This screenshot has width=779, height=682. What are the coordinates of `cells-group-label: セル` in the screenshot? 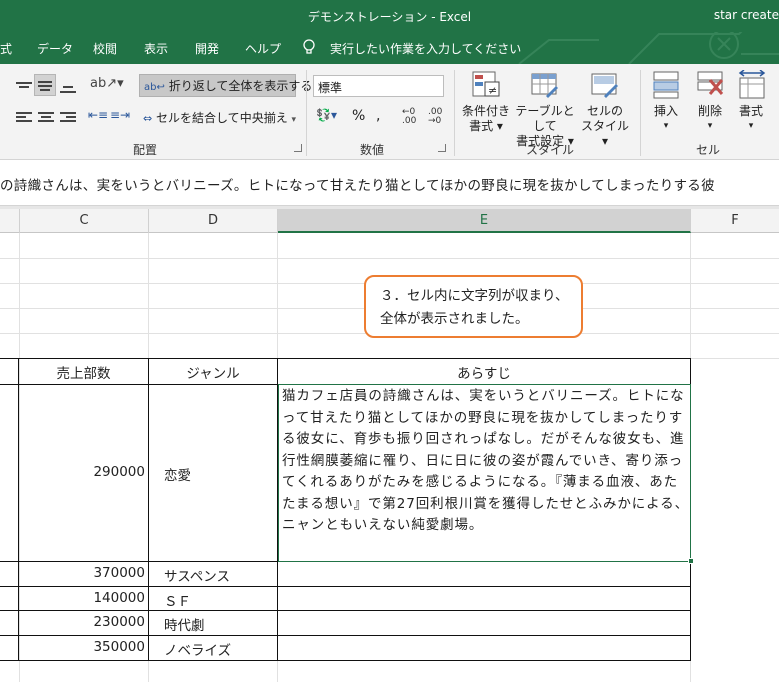 It's located at (707, 150).